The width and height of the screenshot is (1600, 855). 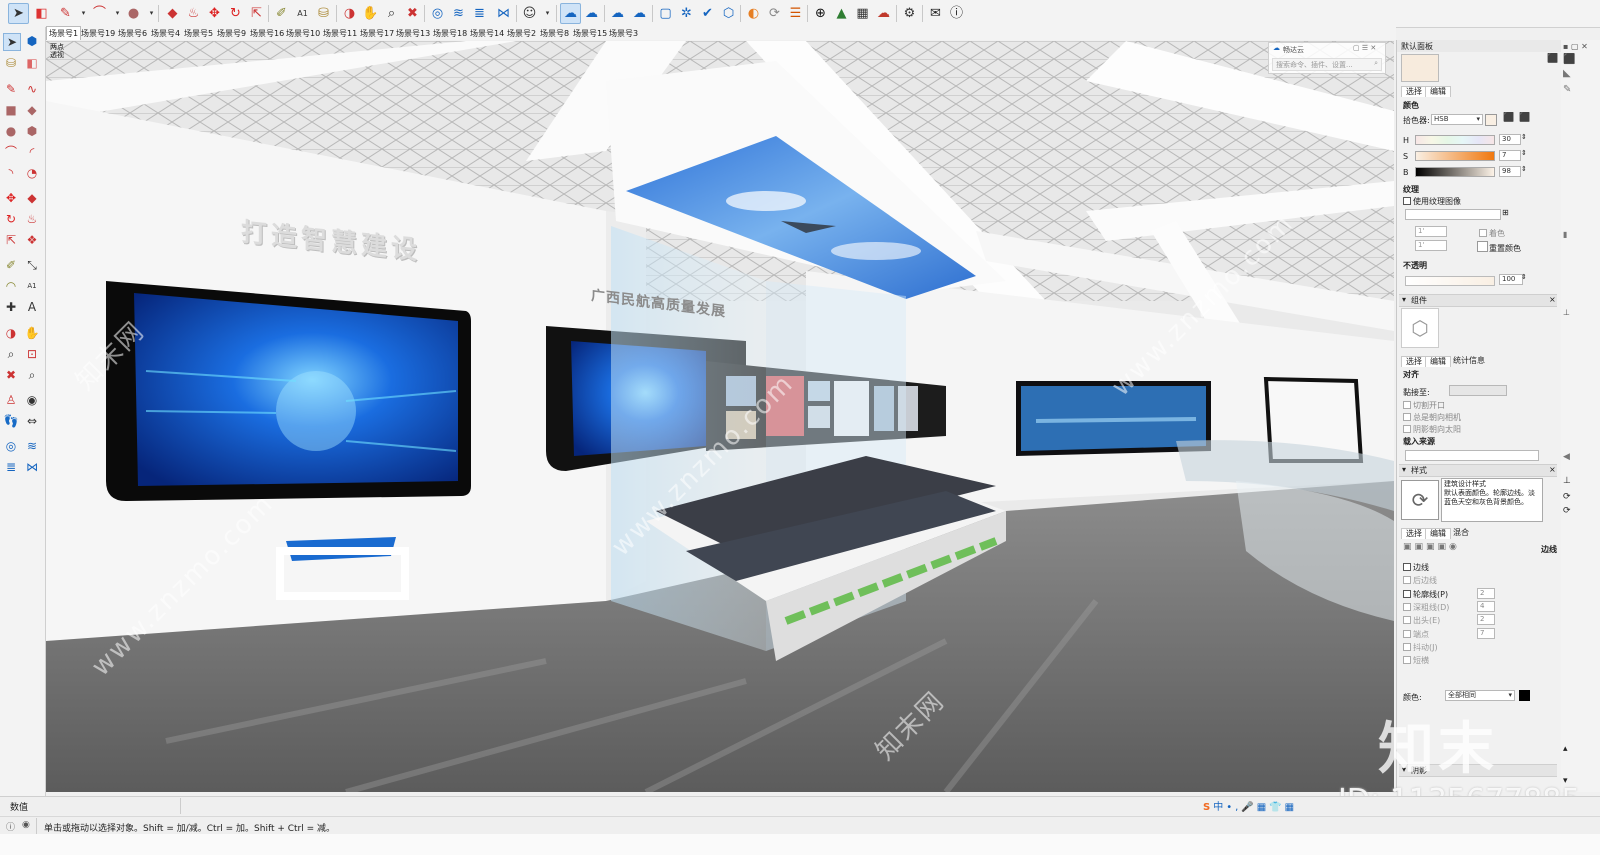 What do you see at coordinates (413, 33) in the screenshot?
I see `scene-tab: 场景号13` at bounding box center [413, 33].